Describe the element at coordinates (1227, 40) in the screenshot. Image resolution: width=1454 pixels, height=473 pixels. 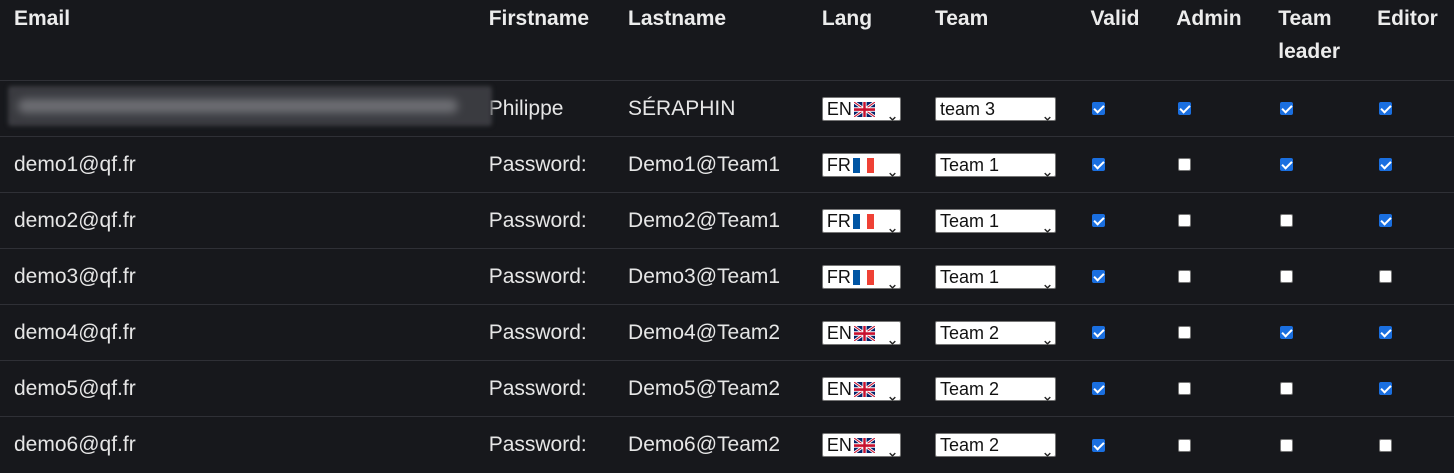
I see `header-admin: Admin` at that location.